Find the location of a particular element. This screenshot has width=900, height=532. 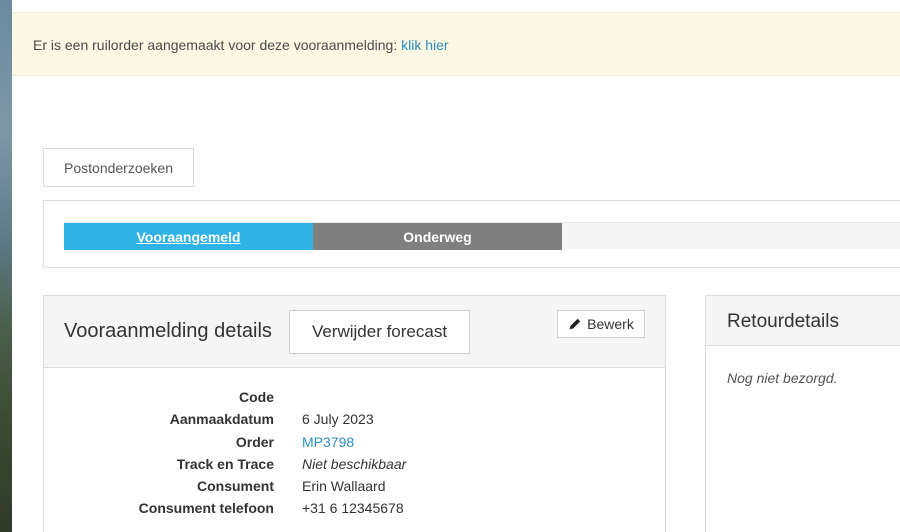

detail-value: Erin Wallaard is located at coordinates (344, 486).